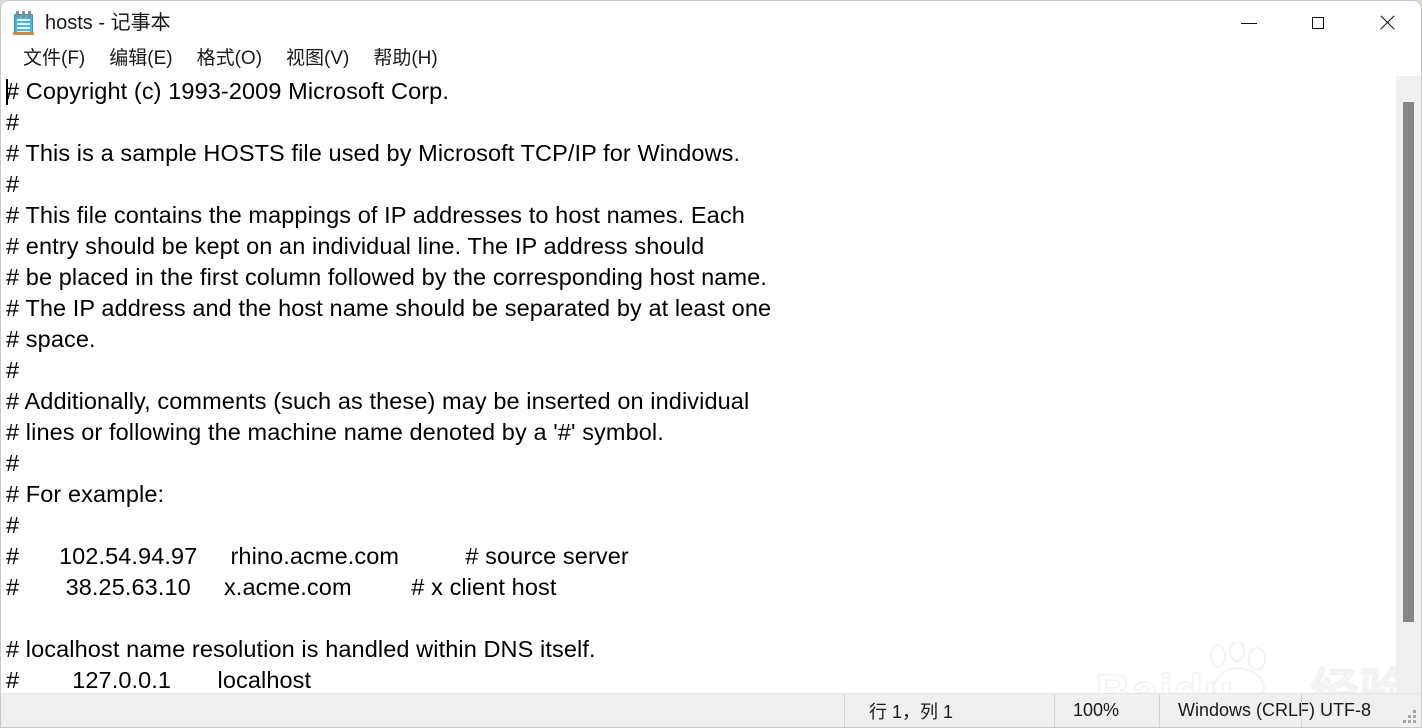  I want to click on editor-line: # 127.0.0.1 localhost, so click(159, 680).